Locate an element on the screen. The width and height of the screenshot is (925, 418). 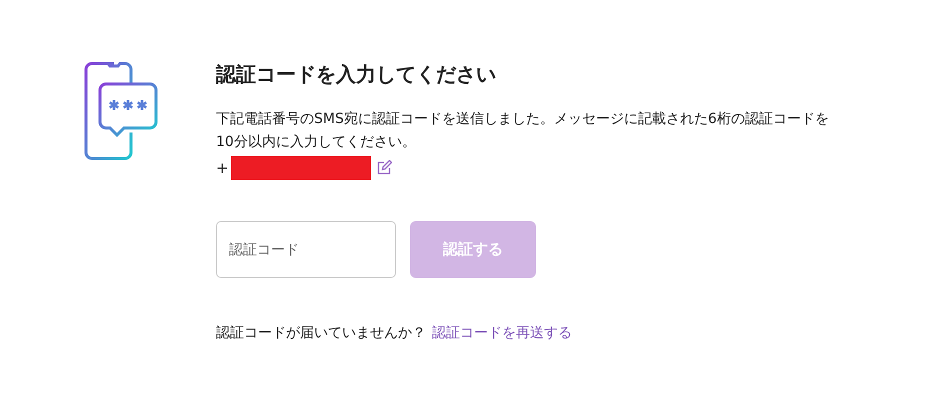
page-title: 認証コードを入力してください is located at coordinates (356, 74).